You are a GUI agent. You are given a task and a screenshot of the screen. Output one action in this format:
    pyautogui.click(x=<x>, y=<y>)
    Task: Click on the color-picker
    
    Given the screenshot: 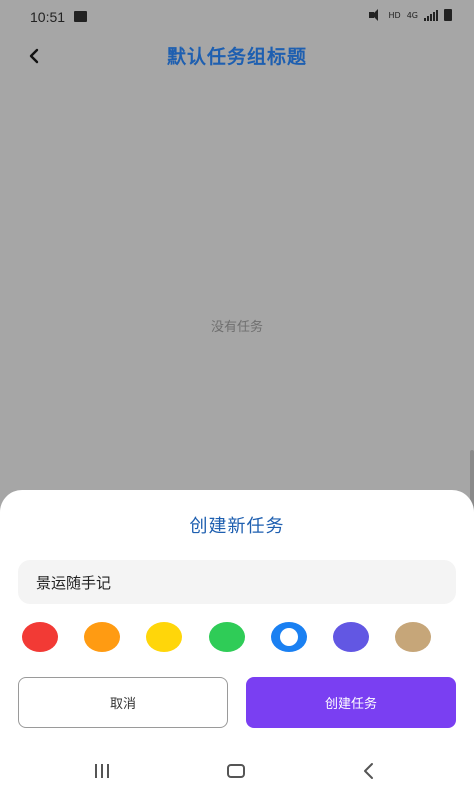 What is the action you would take?
    pyautogui.click(x=238, y=639)
    